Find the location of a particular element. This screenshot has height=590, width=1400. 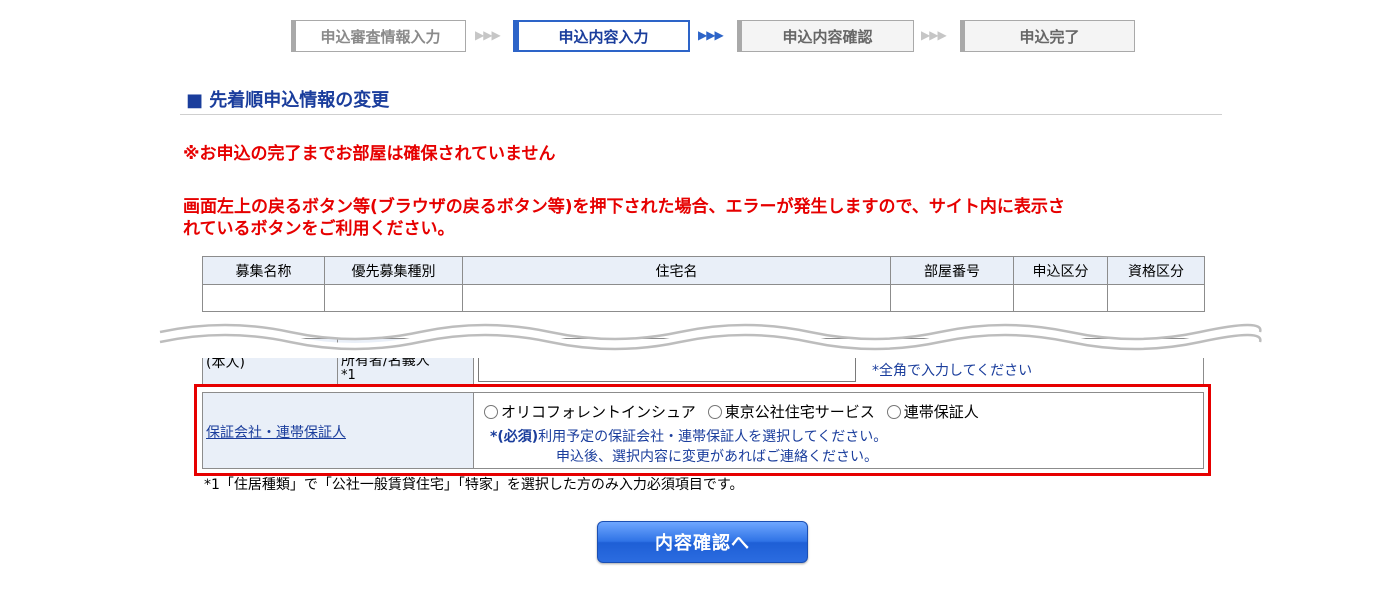

column-header: 資格区分 is located at coordinates (1156, 270).